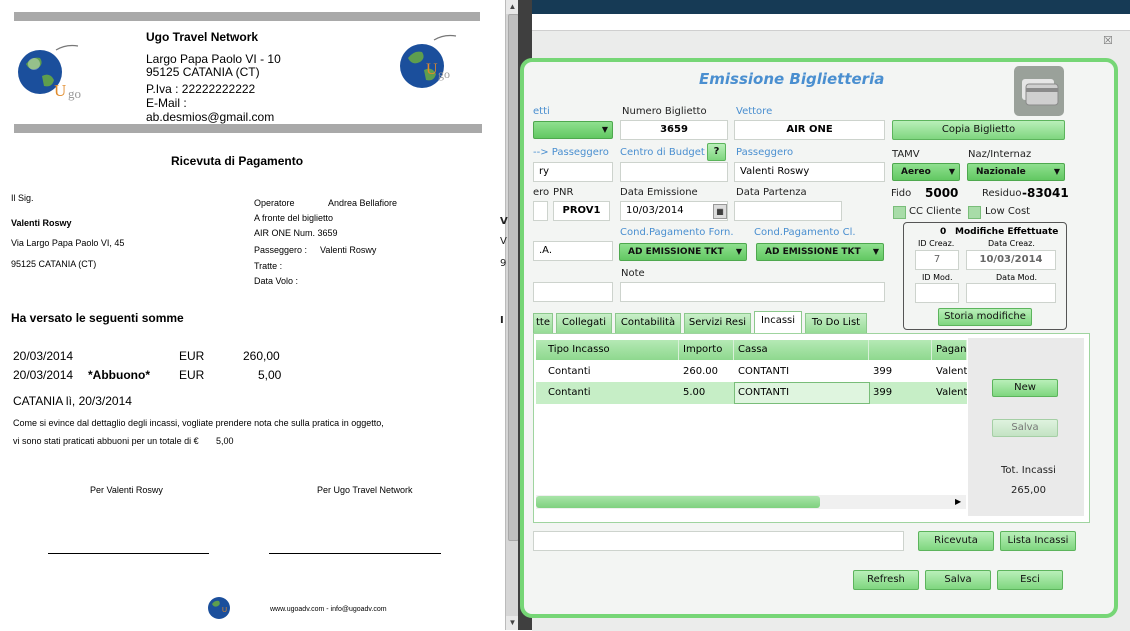  Describe the element at coordinates (978, 130) in the screenshot. I see `copia-biglietto-button: Copia Biglietto` at that location.